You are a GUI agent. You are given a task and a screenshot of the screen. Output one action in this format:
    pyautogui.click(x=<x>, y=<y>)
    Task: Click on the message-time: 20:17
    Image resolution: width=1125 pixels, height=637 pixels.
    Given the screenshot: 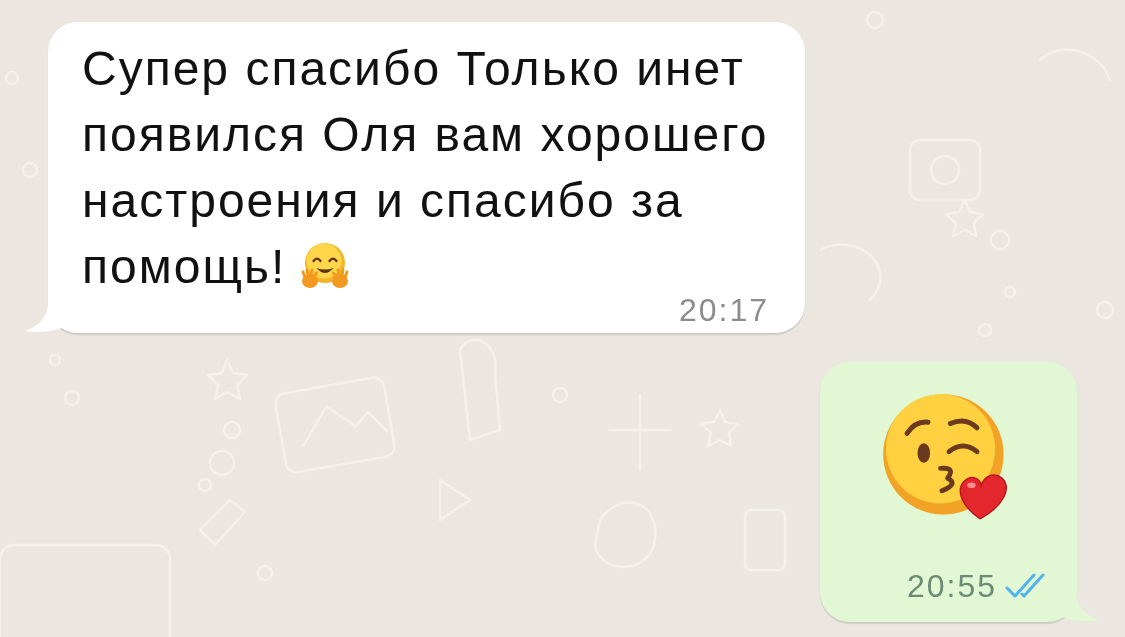 What is the action you would take?
    pyautogui.click(x=723, y=310)
    